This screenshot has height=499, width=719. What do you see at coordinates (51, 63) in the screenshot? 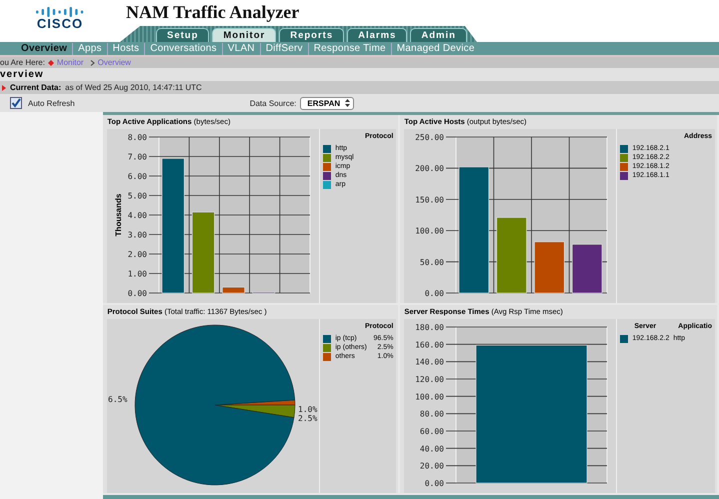
I see `diamond-icon` at bounding box center [51, 63].